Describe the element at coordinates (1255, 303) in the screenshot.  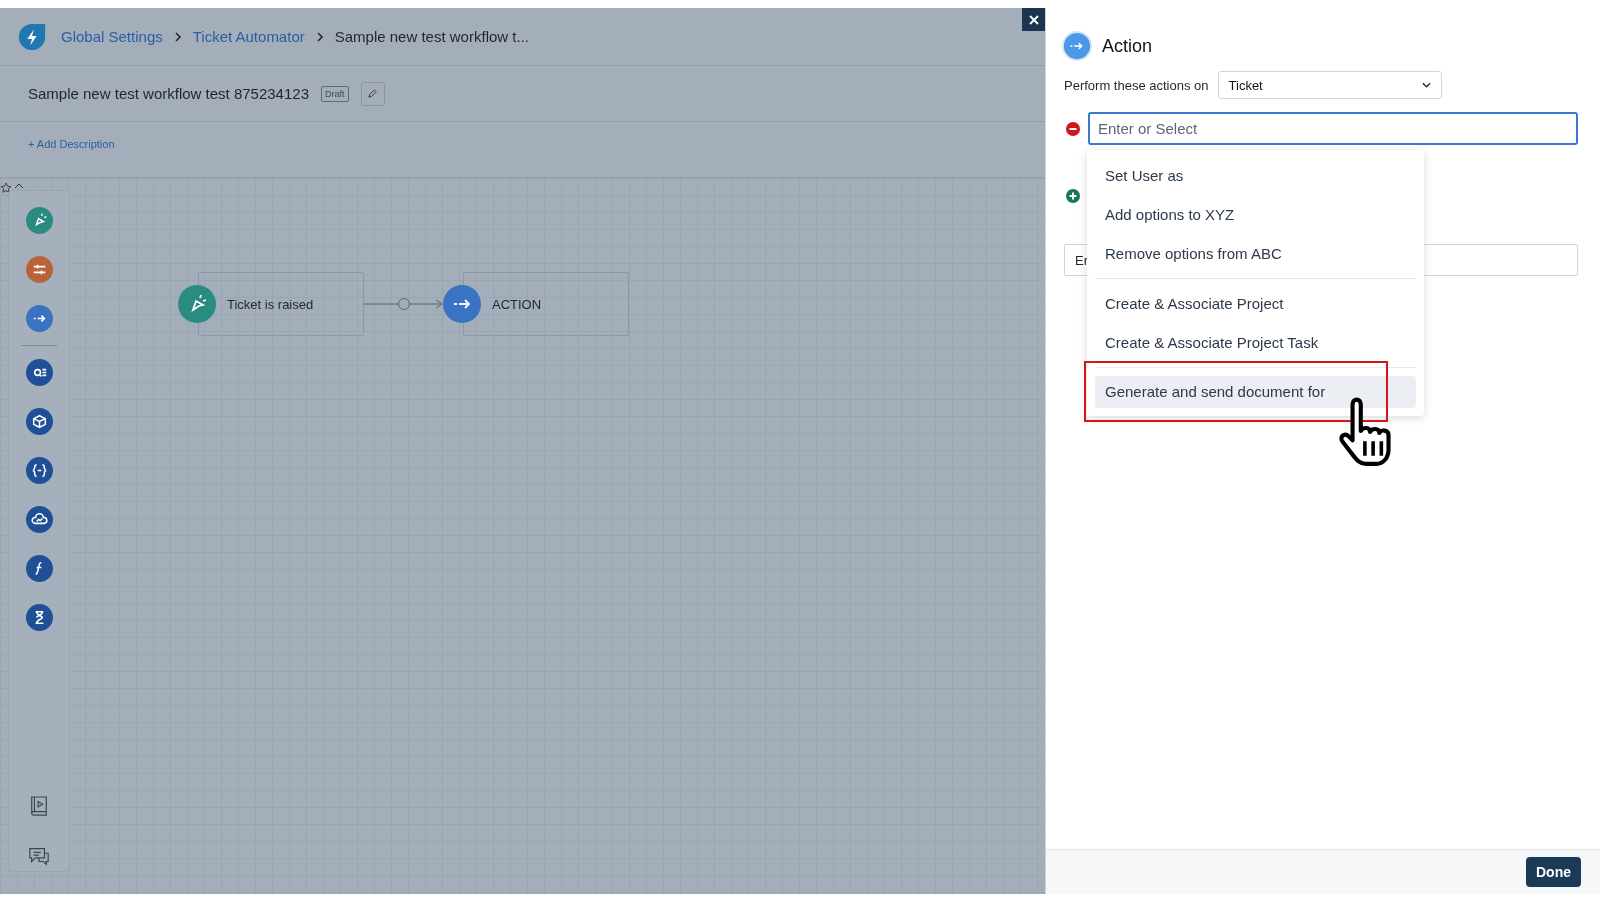
I see `menu-item: Create & Associate Project` at that location.